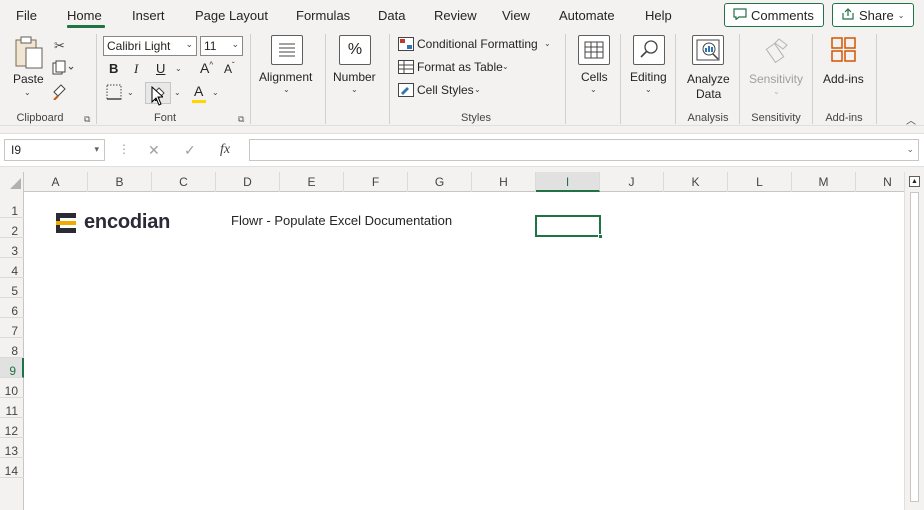 This screenshot has width=924, height=510. I want to click on tab-review: Review, so click(455, 15).